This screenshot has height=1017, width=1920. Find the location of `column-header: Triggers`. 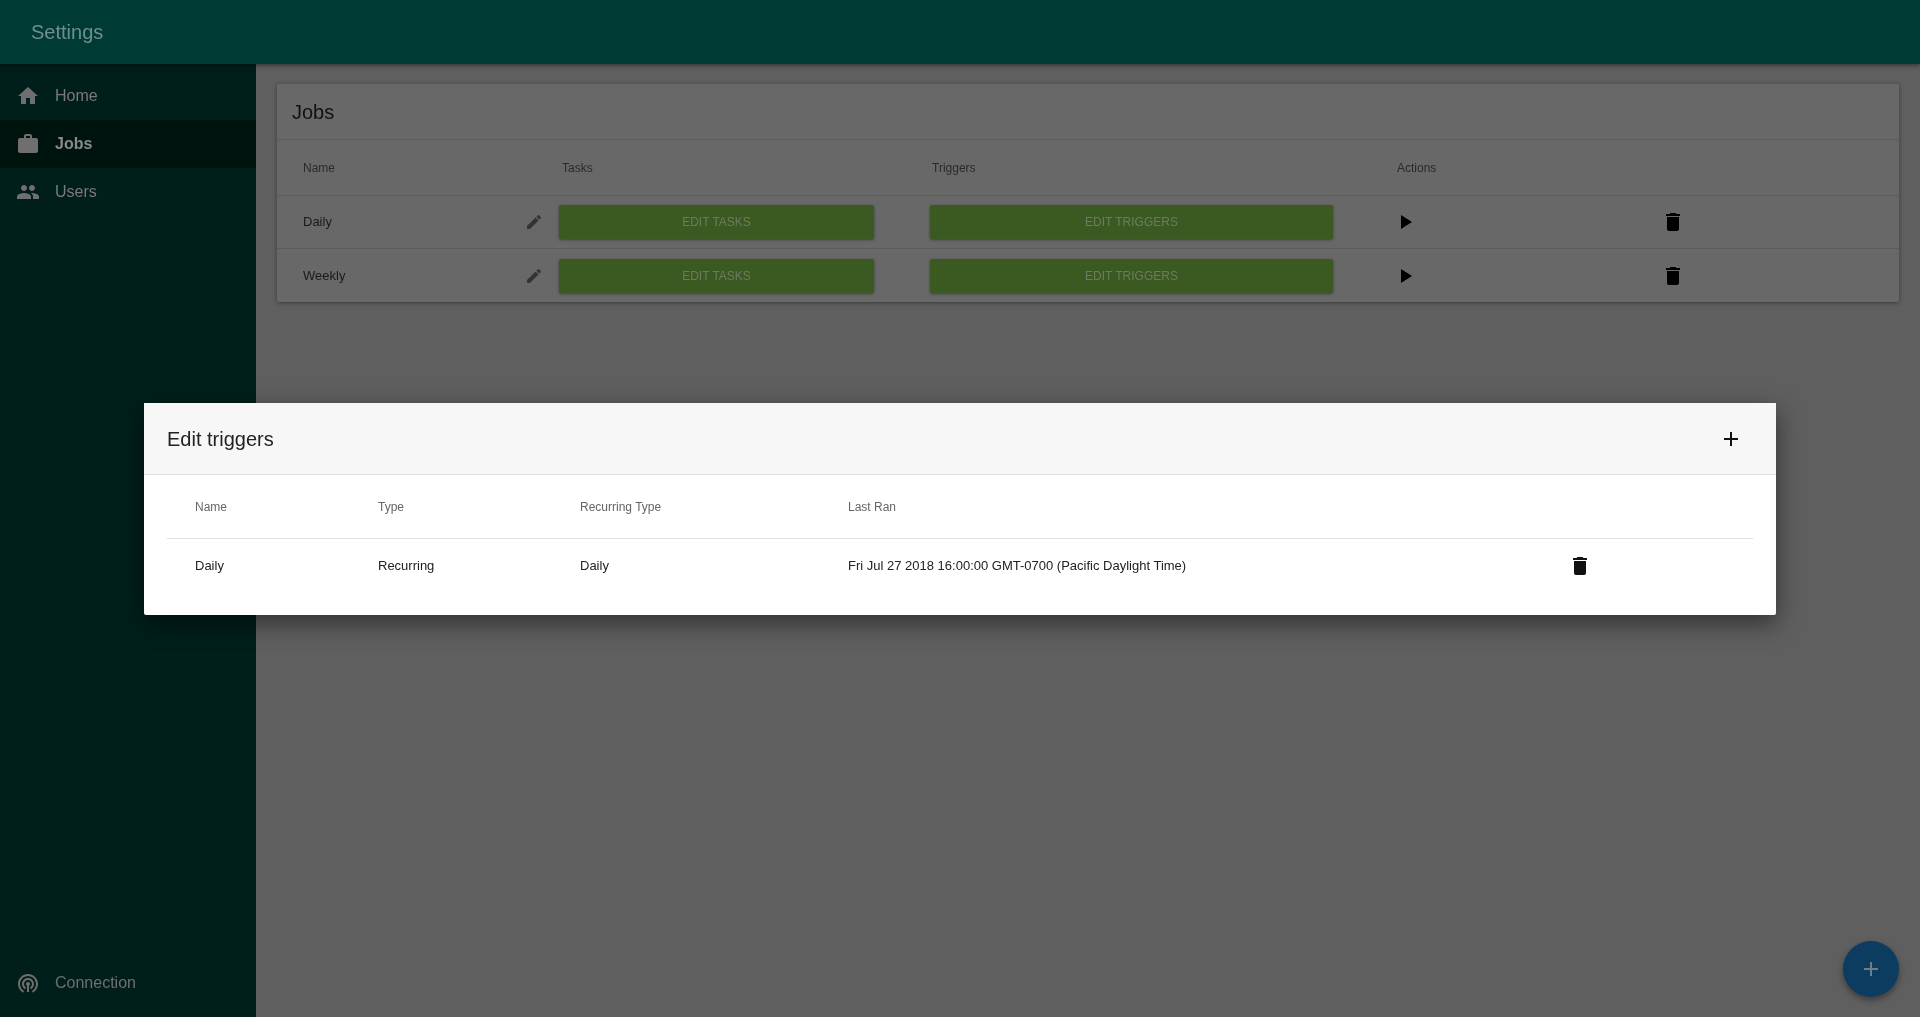

column-header: Triggers is located at coordinates (954, 168).